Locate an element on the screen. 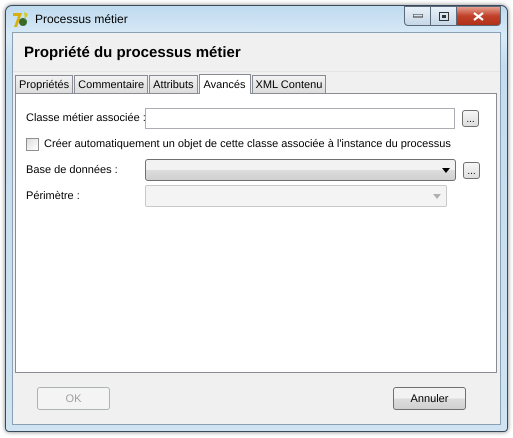  dialog-button: Annuler is located at coordinates (429, 398).